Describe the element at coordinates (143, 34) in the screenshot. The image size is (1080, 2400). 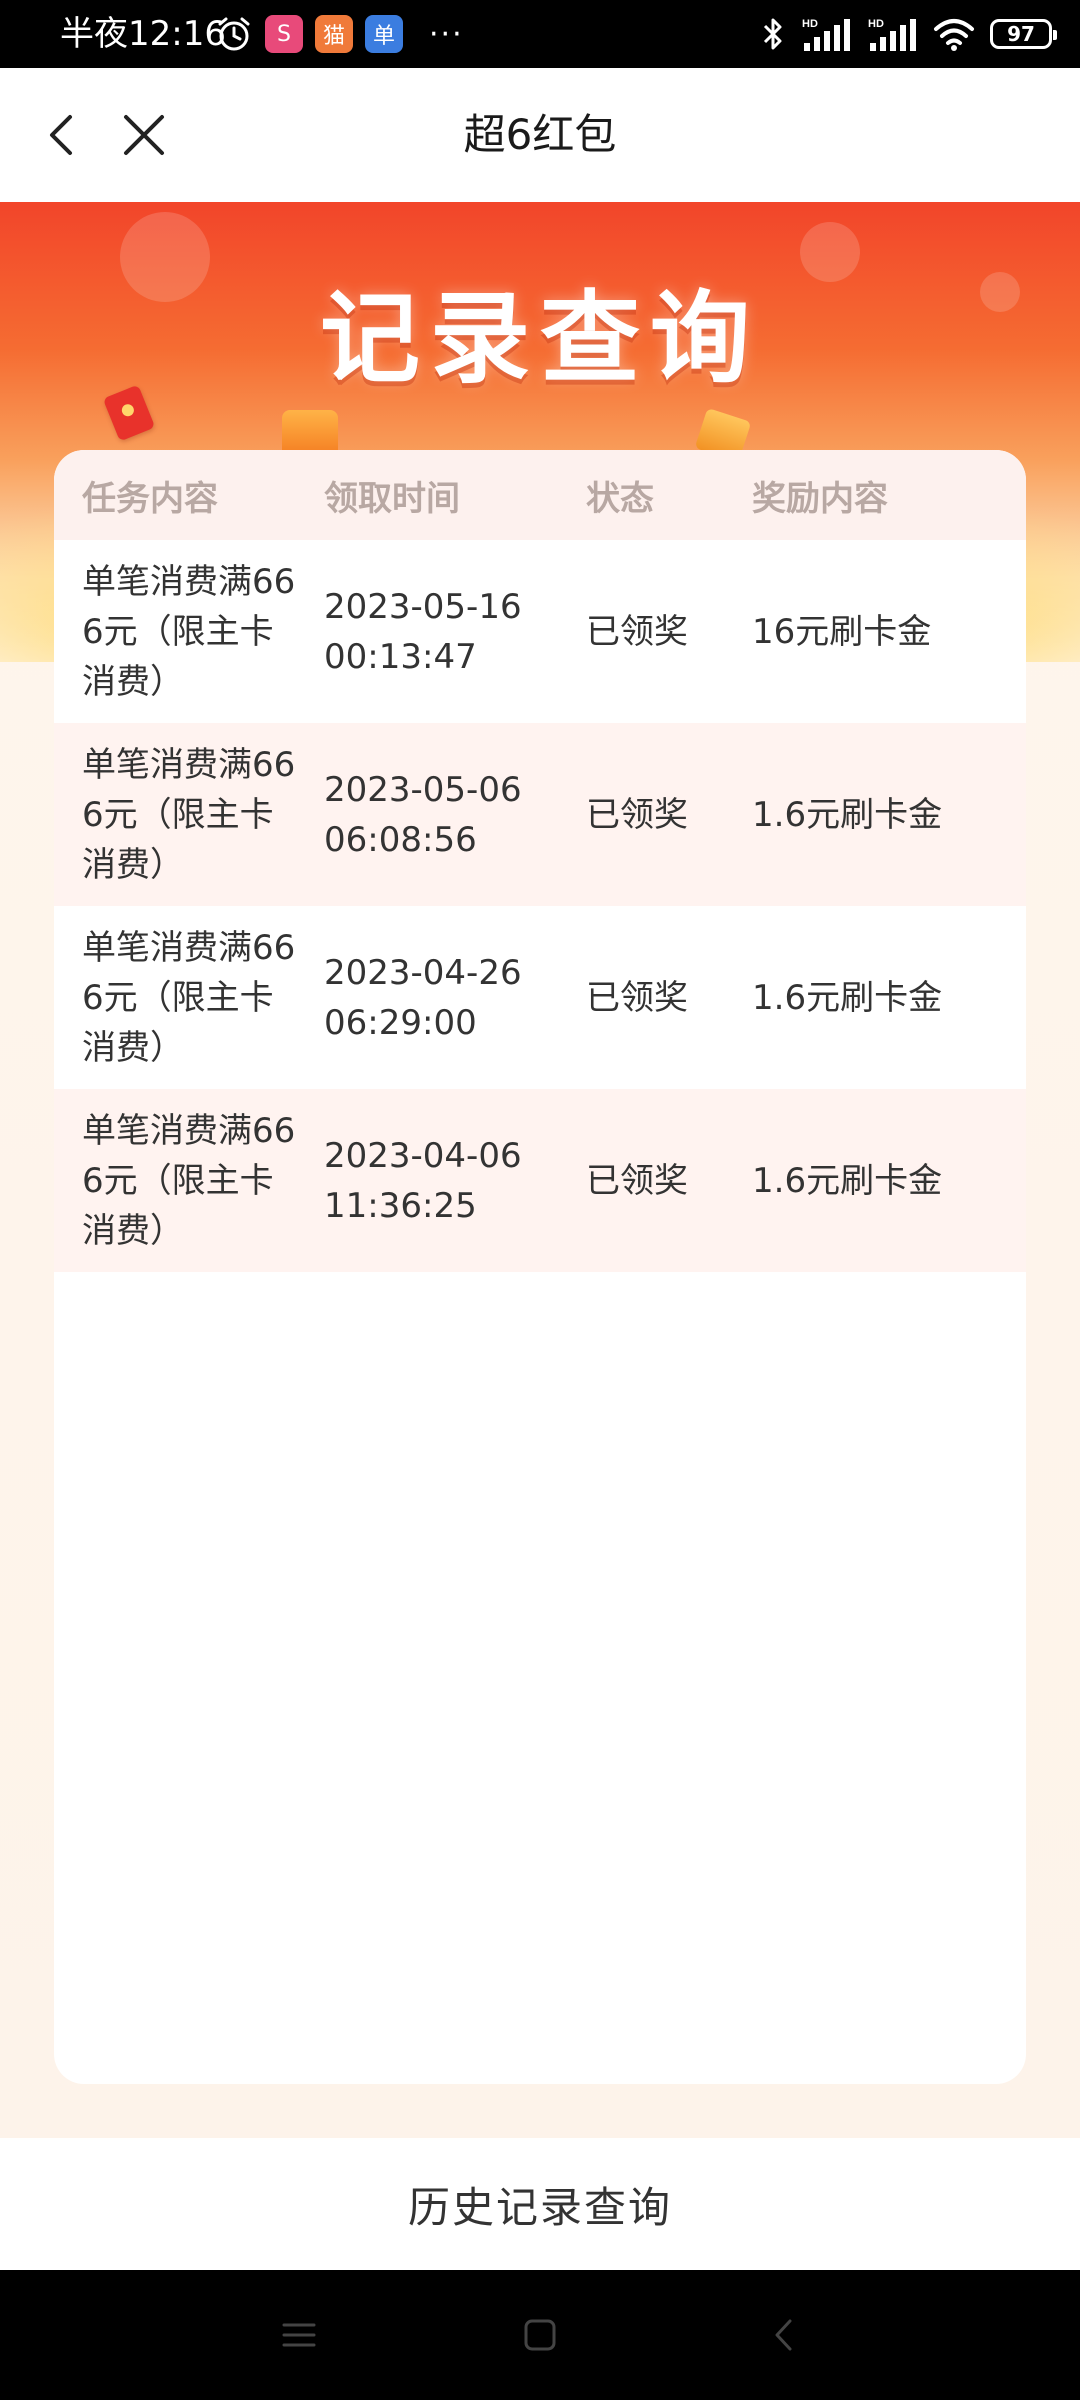
I see `status-time: 半夜12:16` at that location.